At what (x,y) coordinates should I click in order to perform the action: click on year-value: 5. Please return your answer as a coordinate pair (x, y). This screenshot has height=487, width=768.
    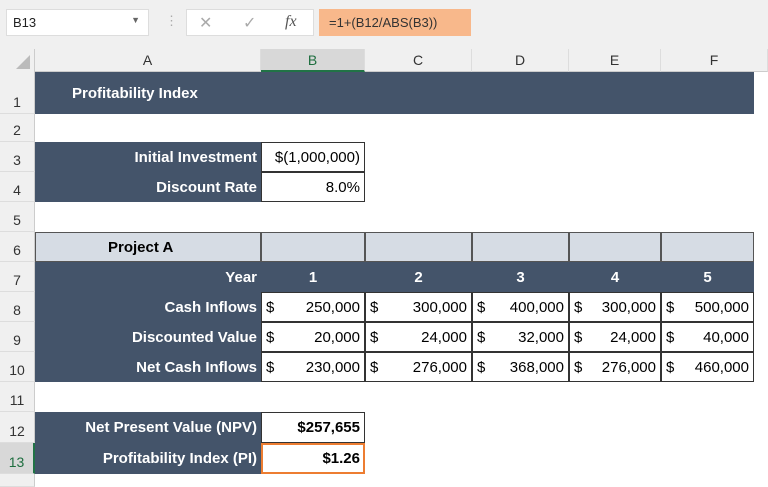
    Looking at the image, I should click on (707, 277).